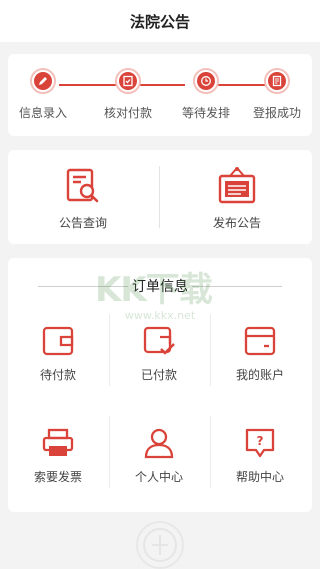 Image resolution: width=320 pixels, height=569 pixels. Describe the element at coordinates (83, 186) in the screenshot. I see `search-document-icon` at that location.